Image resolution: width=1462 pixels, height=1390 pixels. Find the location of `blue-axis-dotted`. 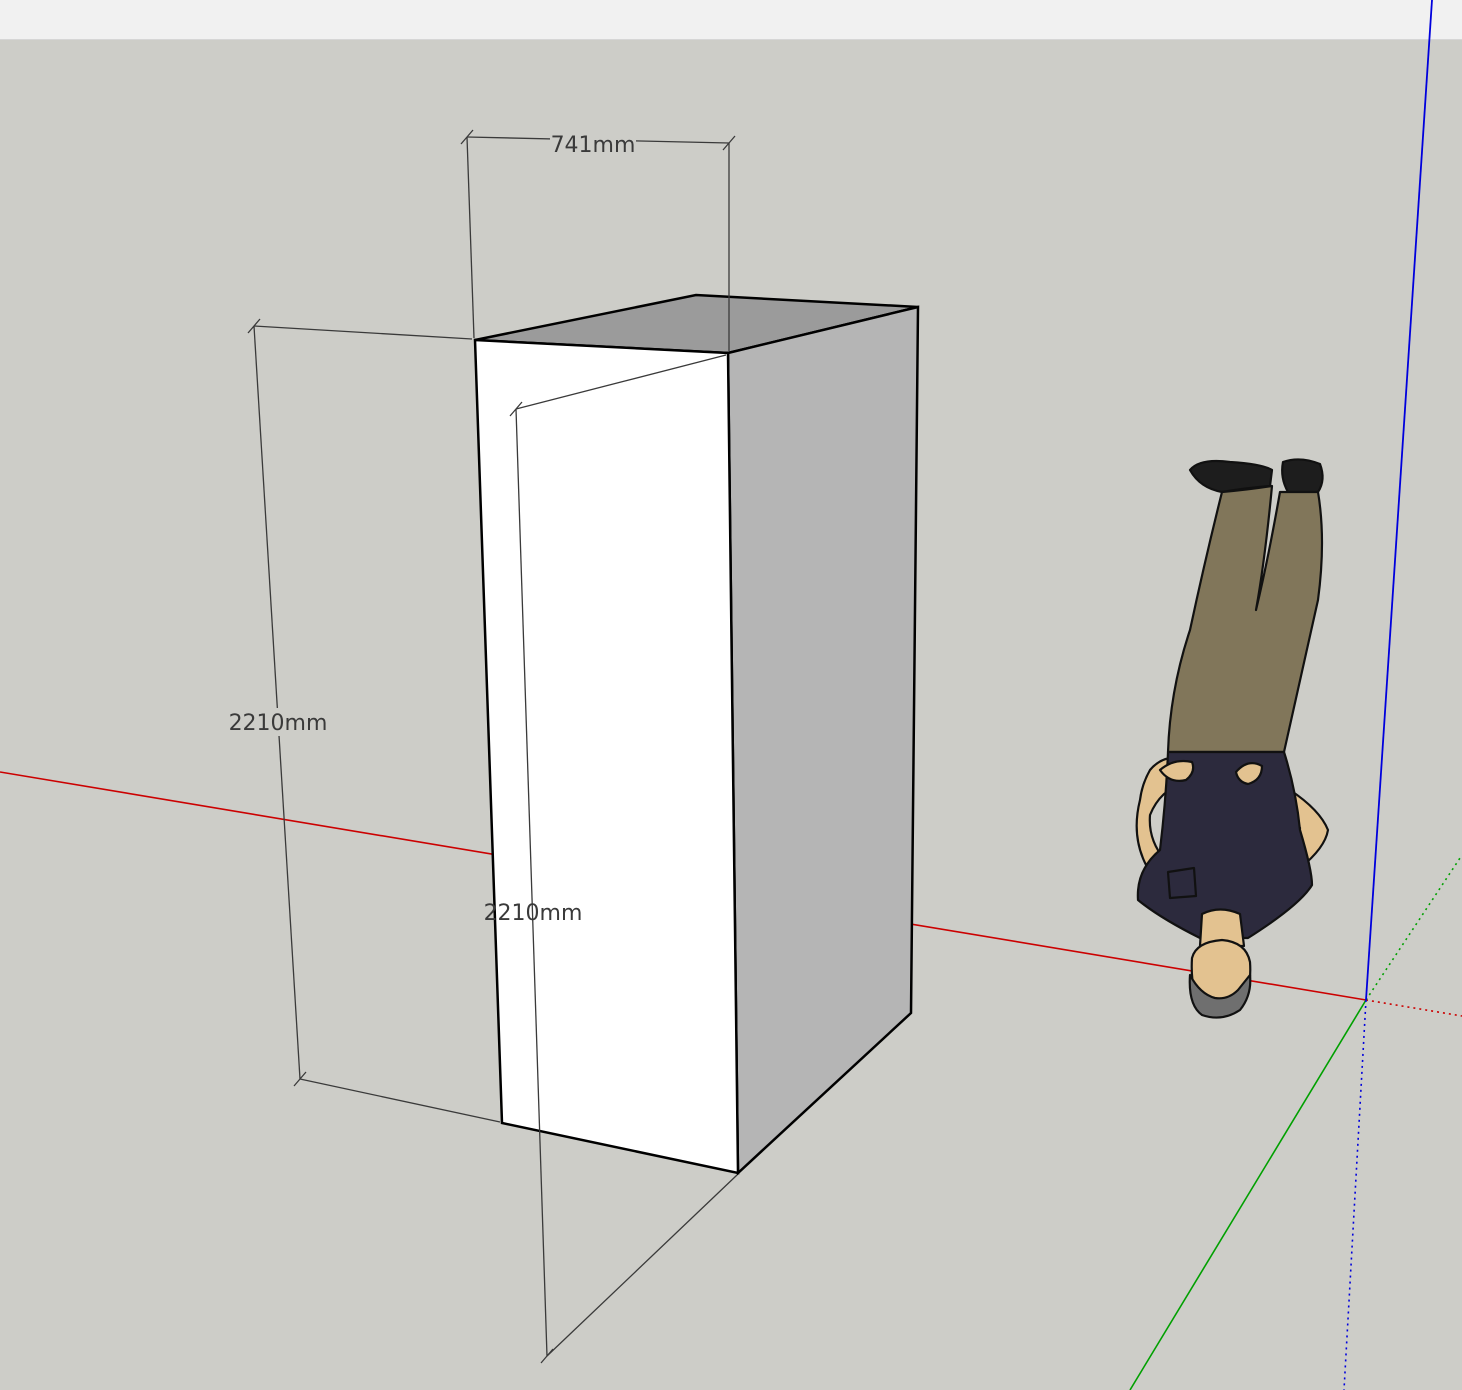

blue-axis-dotted is located at coordinates (1355, 1194).